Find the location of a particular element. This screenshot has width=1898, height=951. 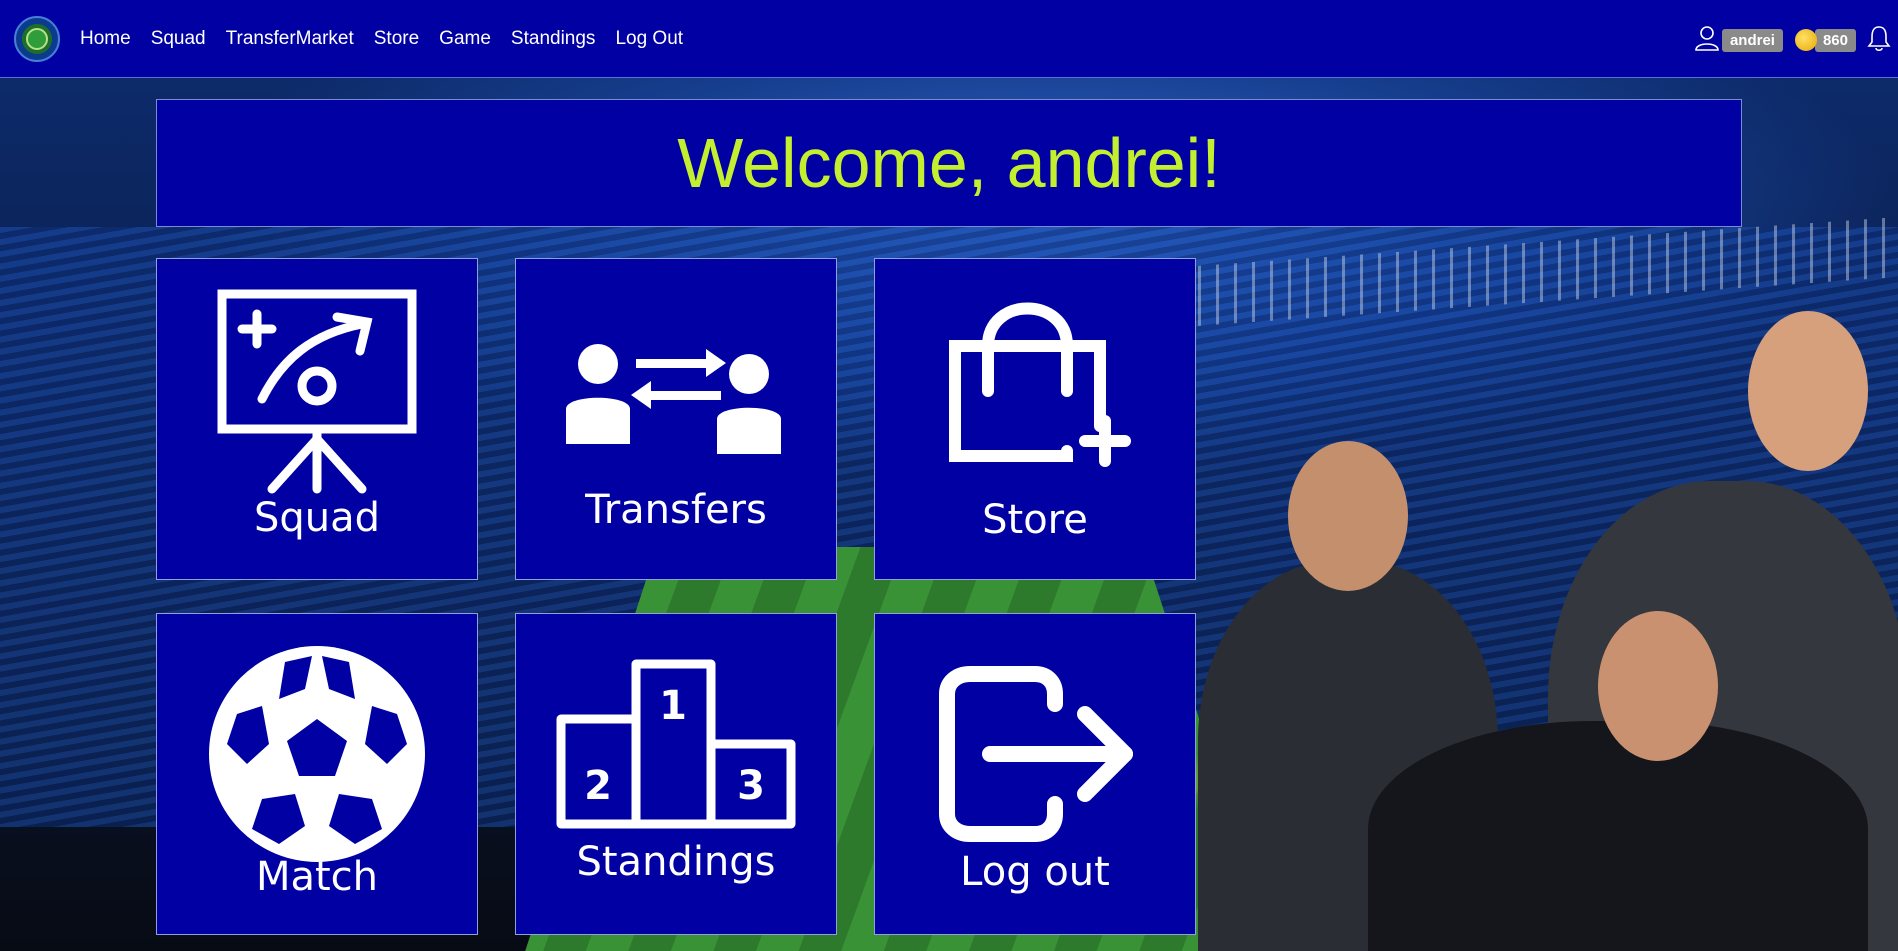

logo-icon is located at coordinates (37, 38).